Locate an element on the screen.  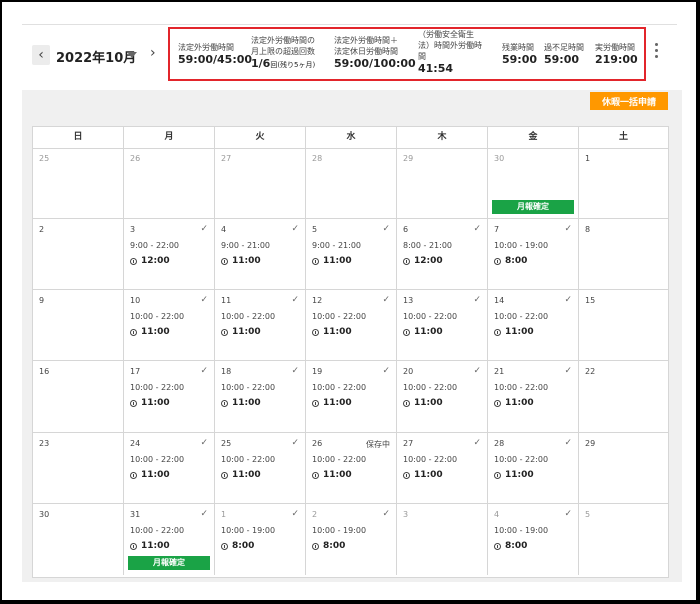
weekday-dow-fri: 金 is located at coordinates (533, 137).